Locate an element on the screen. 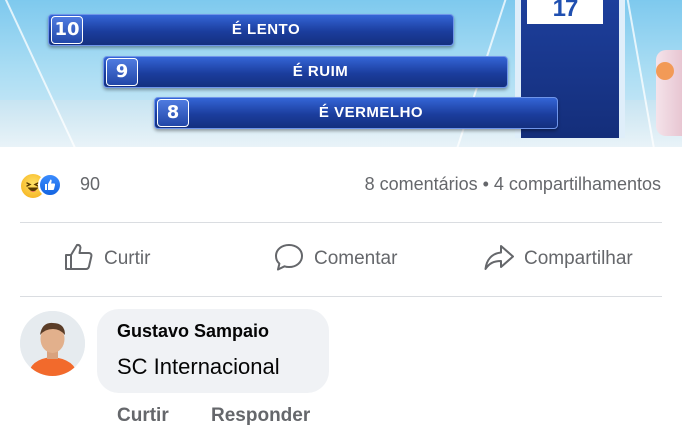  comment-author: Gustavo Sampaio is located at coordinates (193, 331).